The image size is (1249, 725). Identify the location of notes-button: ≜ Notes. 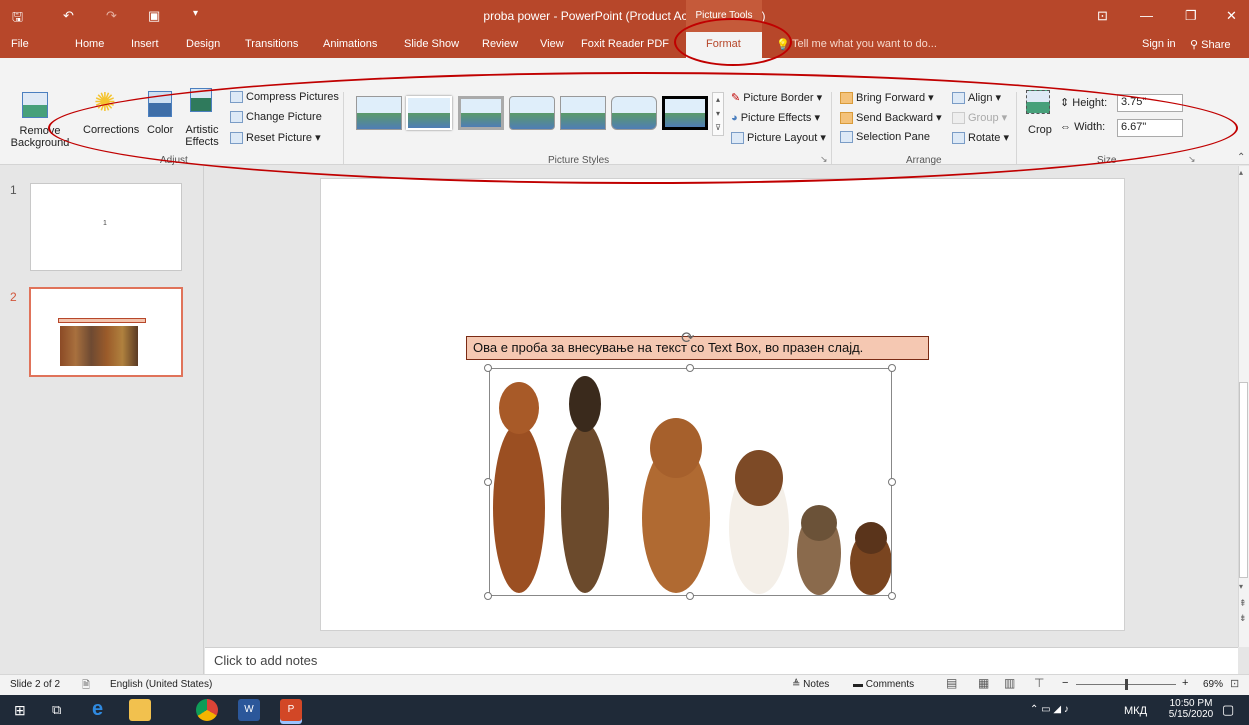
(810, 684).